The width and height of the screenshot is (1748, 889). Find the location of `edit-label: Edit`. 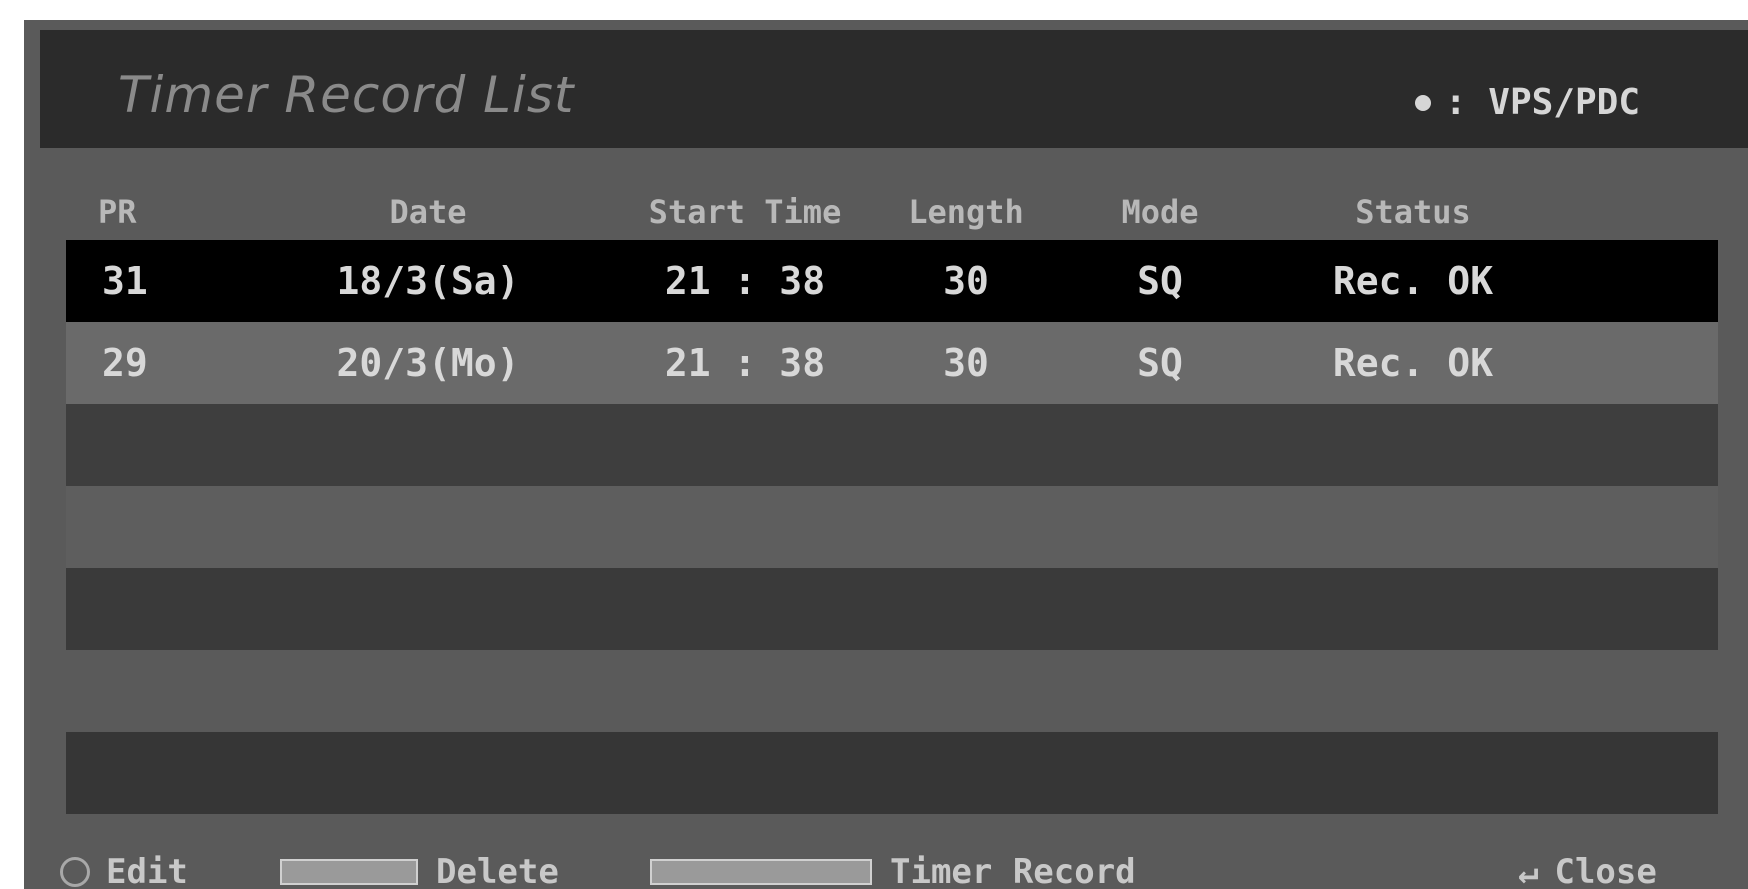

edit-label: Edit is located at coordinates (147, 870).